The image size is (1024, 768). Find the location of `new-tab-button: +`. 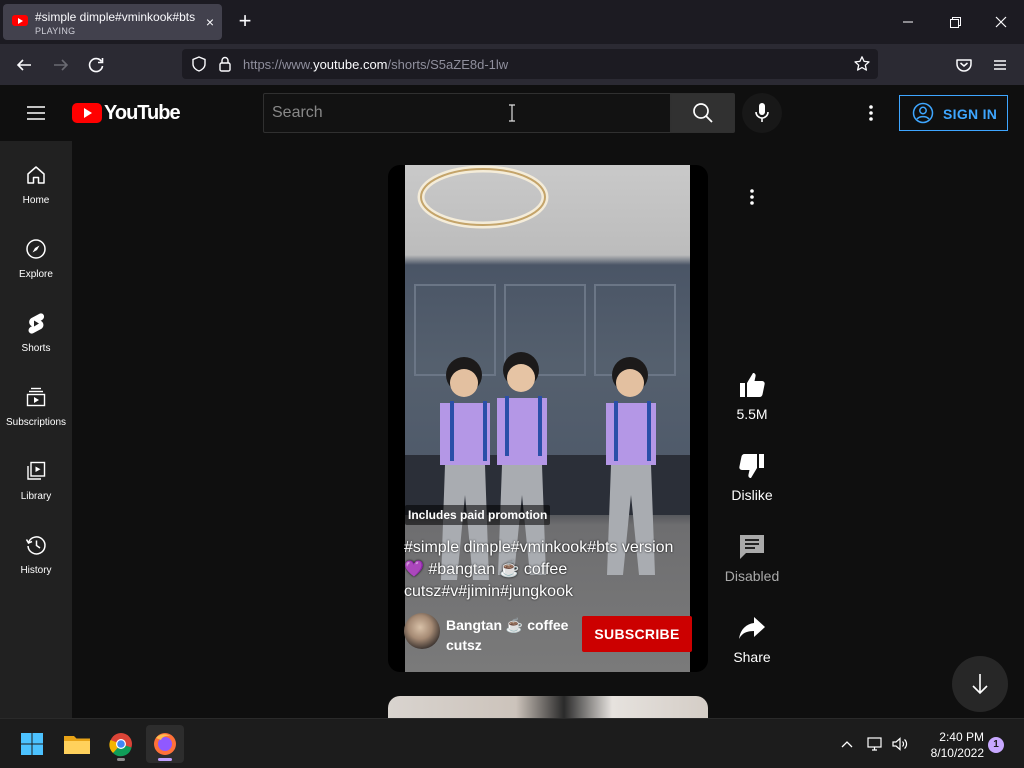

new-tab-button: + is located at coordinates (245, 22).